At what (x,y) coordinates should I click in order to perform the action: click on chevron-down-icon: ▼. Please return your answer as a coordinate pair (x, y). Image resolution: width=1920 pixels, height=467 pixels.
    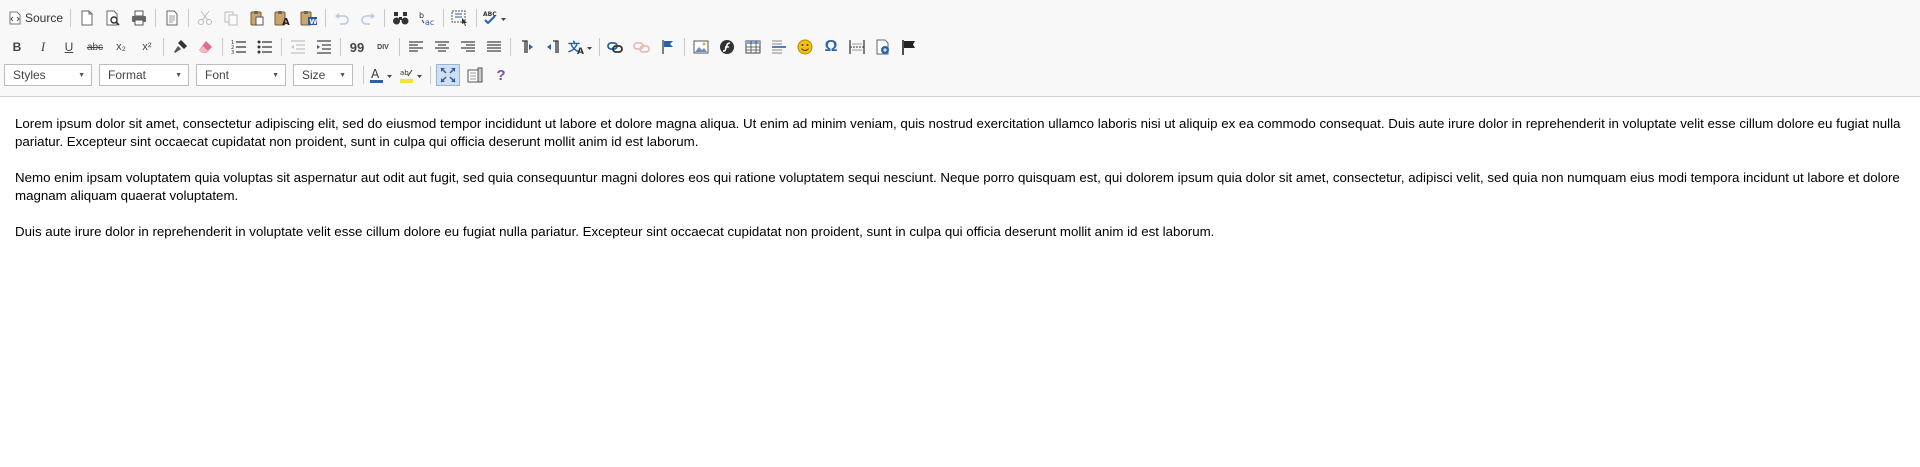
    Looking at the image, I should click on (178, 75).